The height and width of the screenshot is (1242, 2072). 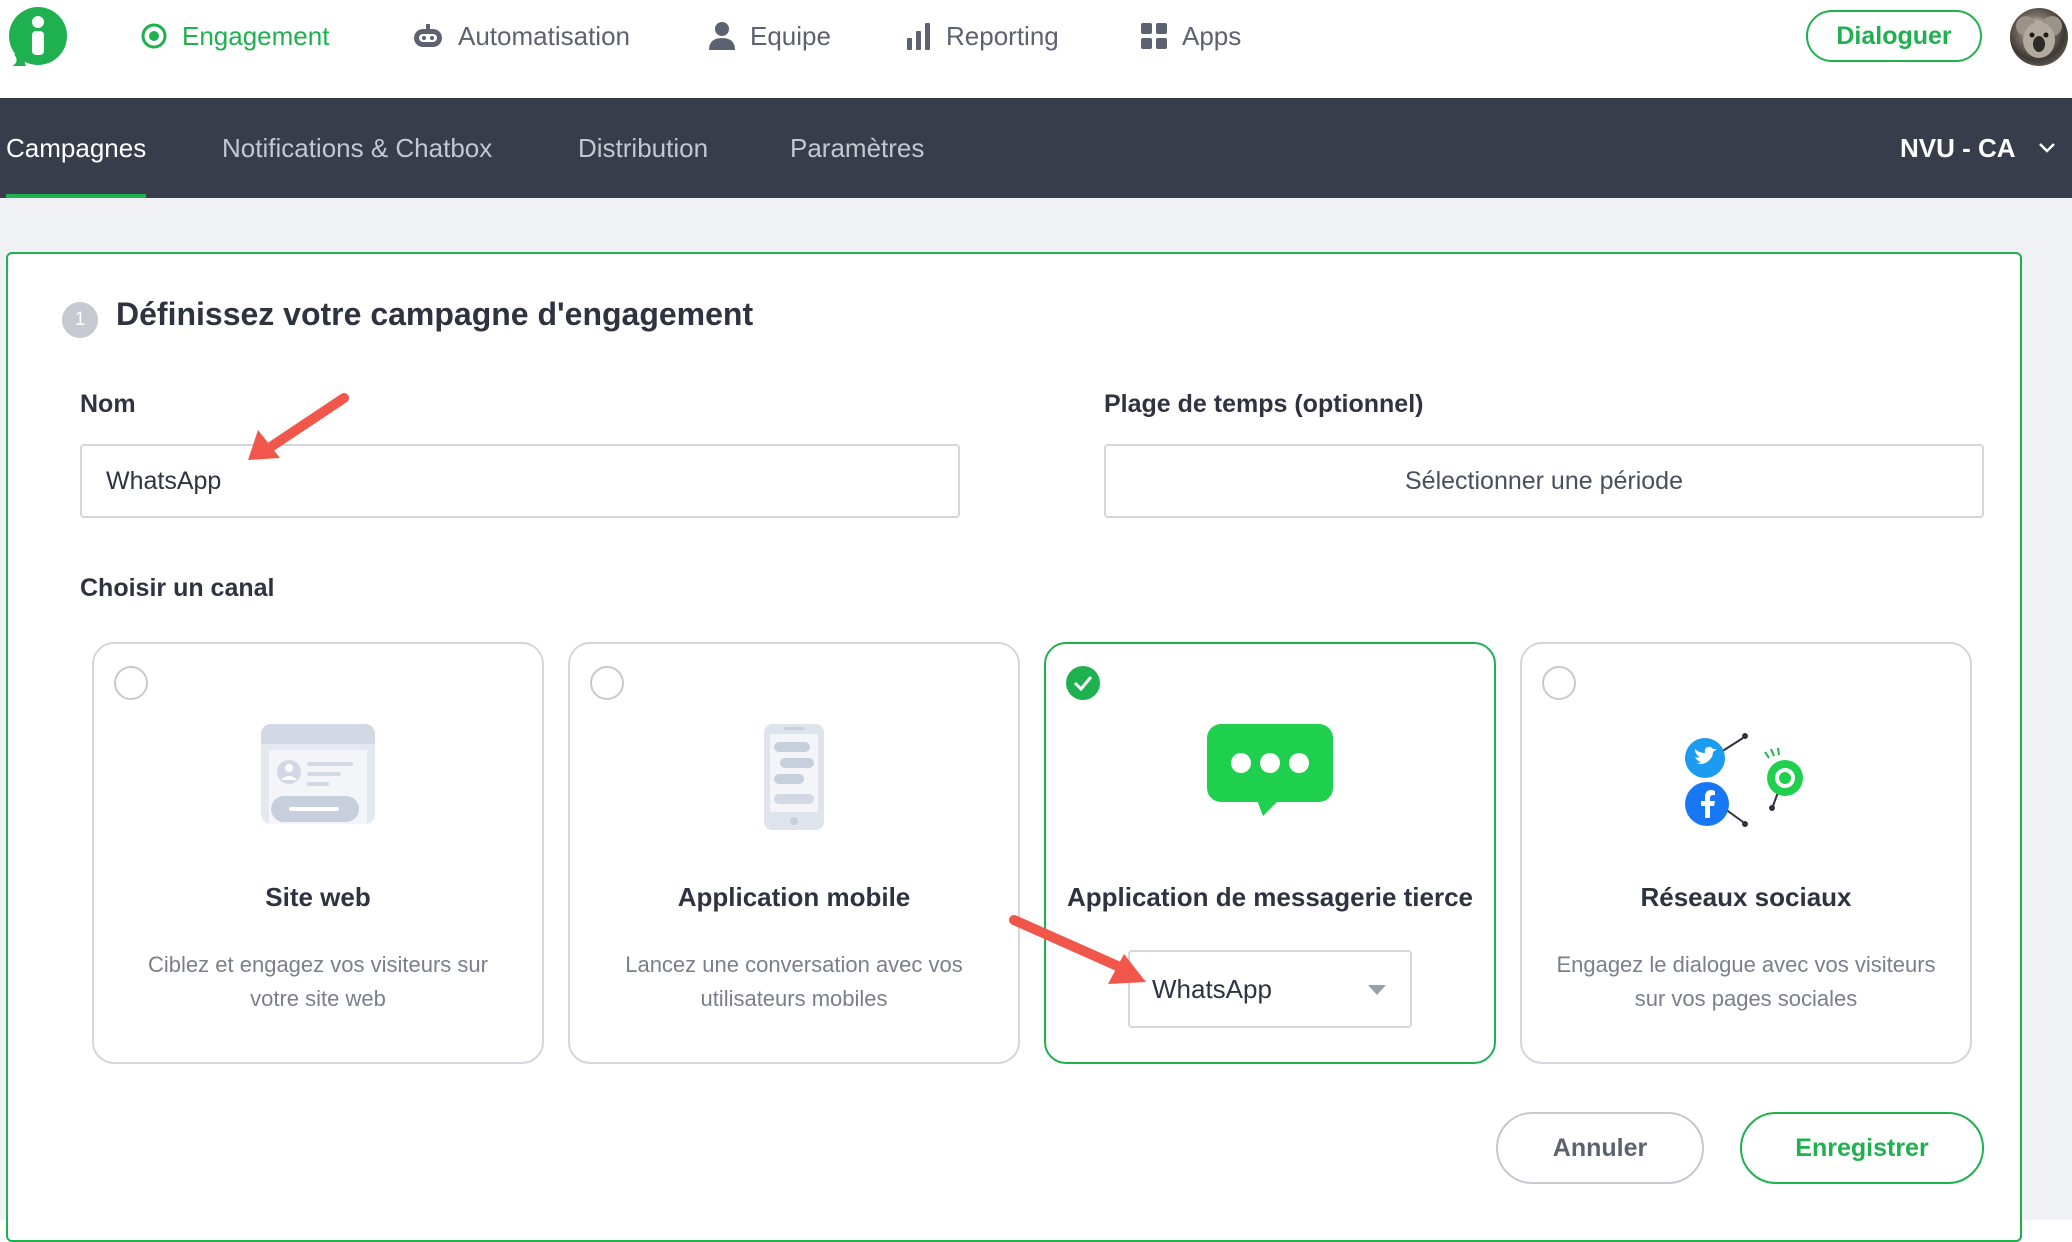 What do you see at coordinates (1270, 797) in the screenshot?
I see `chat-bubble-icon` at bounding box center [1270, 797].